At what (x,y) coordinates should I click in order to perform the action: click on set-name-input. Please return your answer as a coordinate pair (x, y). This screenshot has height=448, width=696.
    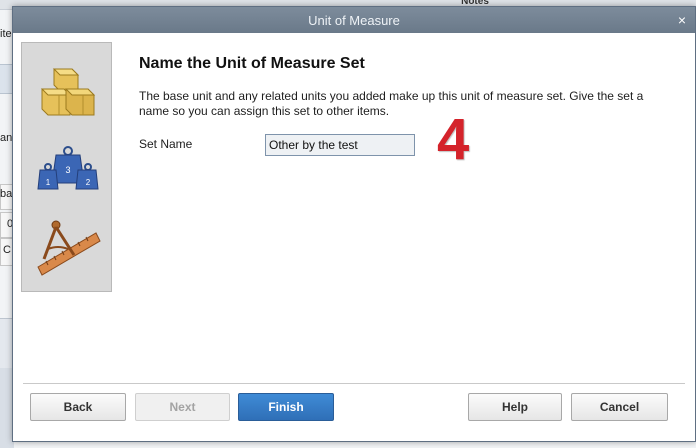
    Looking at the image, I should click on (340, 145).